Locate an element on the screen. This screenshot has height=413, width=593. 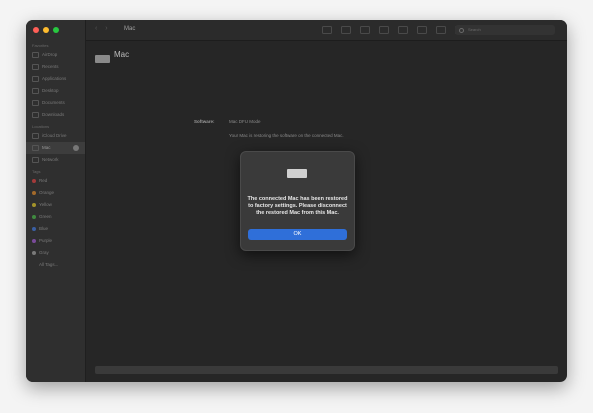
cloud-icon is located at coordinates (35, 136).